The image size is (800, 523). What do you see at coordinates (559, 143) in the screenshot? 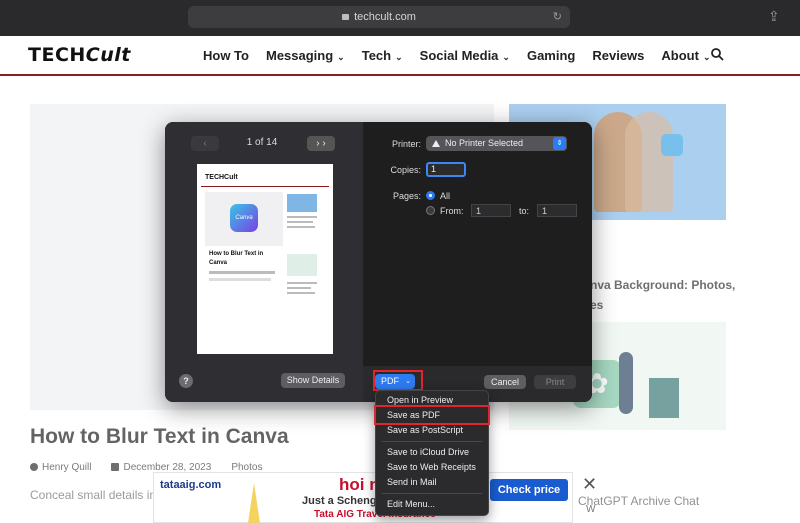
I see `updown-chevron-icon: ⇕` at bounding box center [559, 143].